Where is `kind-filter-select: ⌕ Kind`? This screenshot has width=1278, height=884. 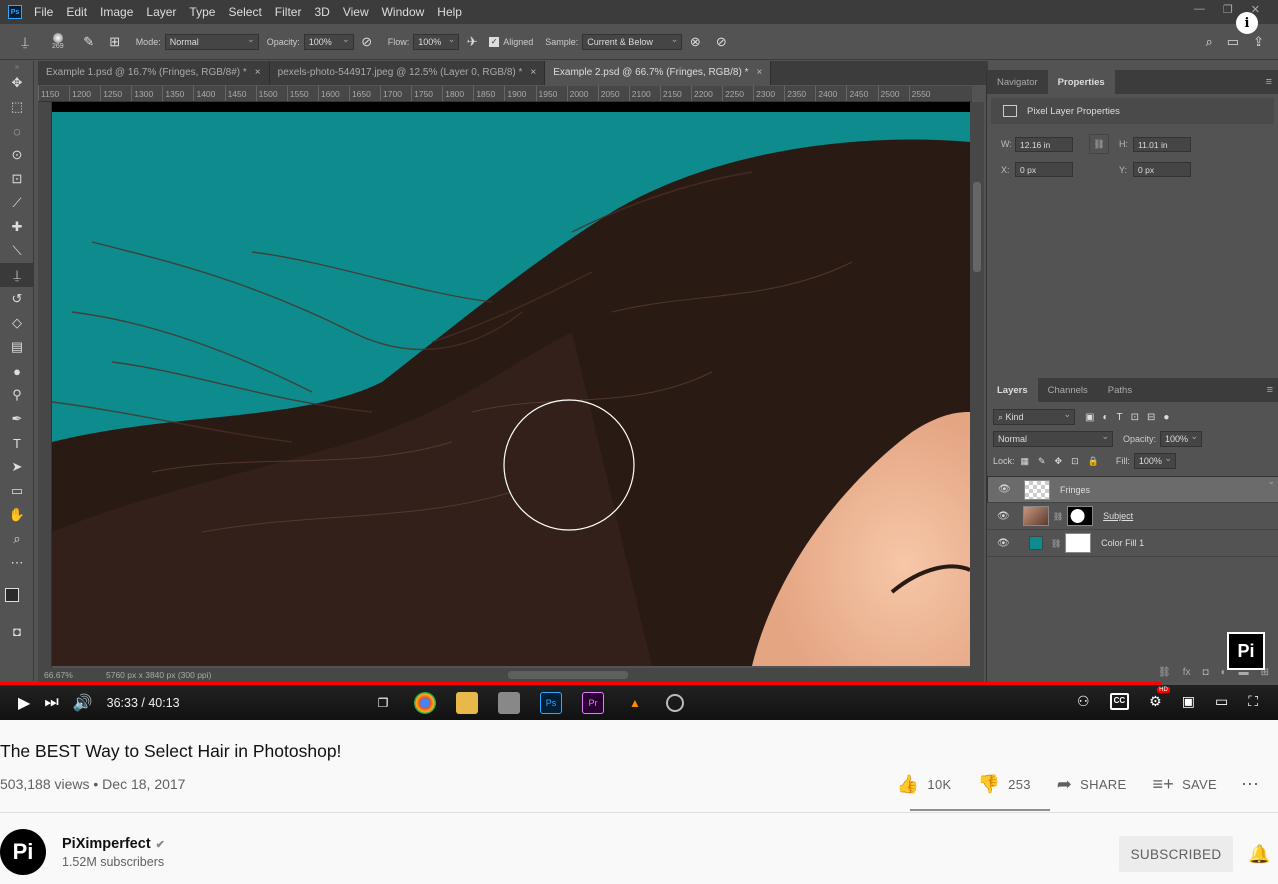 kind-filter-select: ⌕ Kind is located at coordinates (1034, 417).